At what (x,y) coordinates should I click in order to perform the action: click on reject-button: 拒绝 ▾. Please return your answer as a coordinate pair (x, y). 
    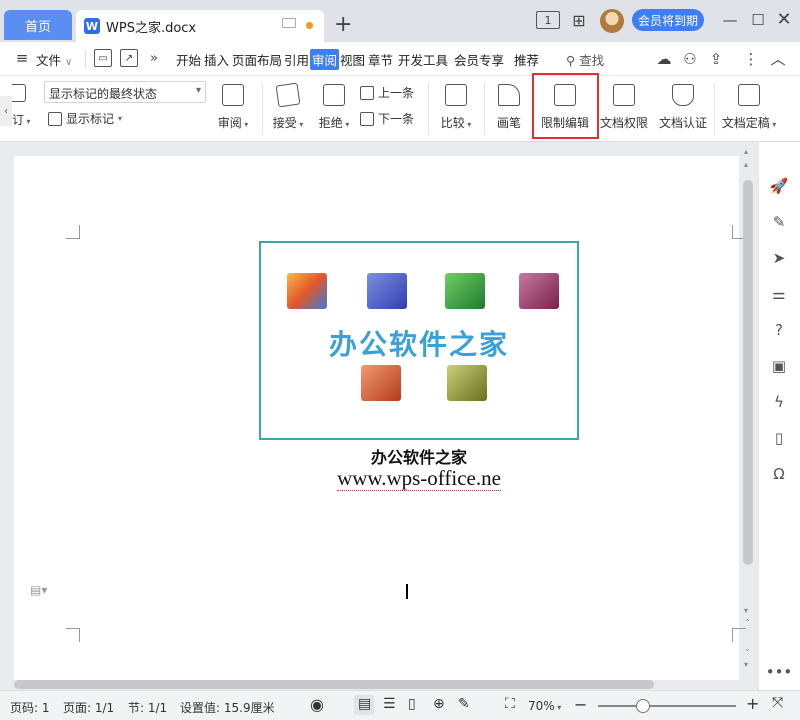
    Looking at the image, I should click on (334, 107).